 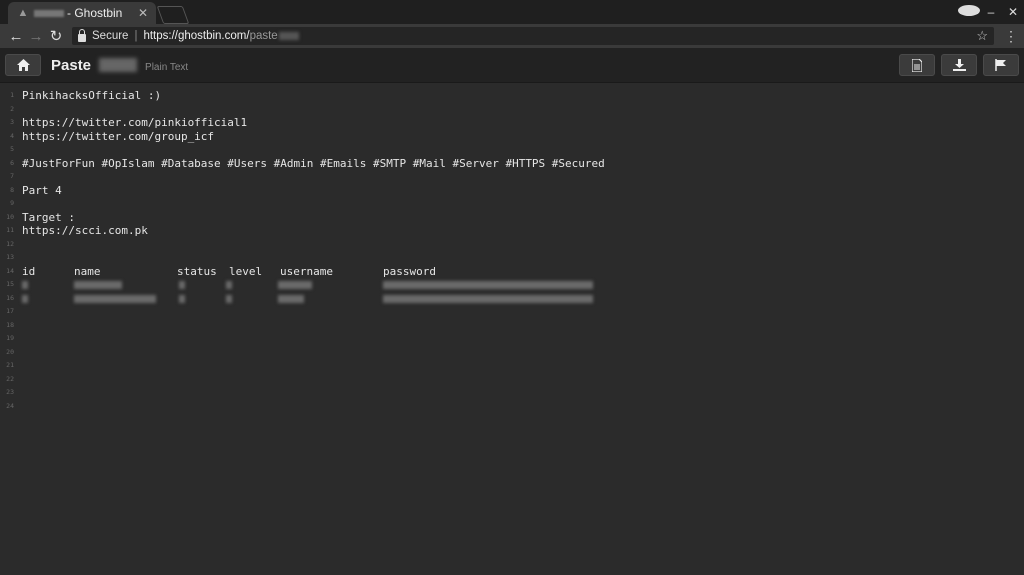 I want to click on line-text: id name status level username password, so click(x=523, y=272).